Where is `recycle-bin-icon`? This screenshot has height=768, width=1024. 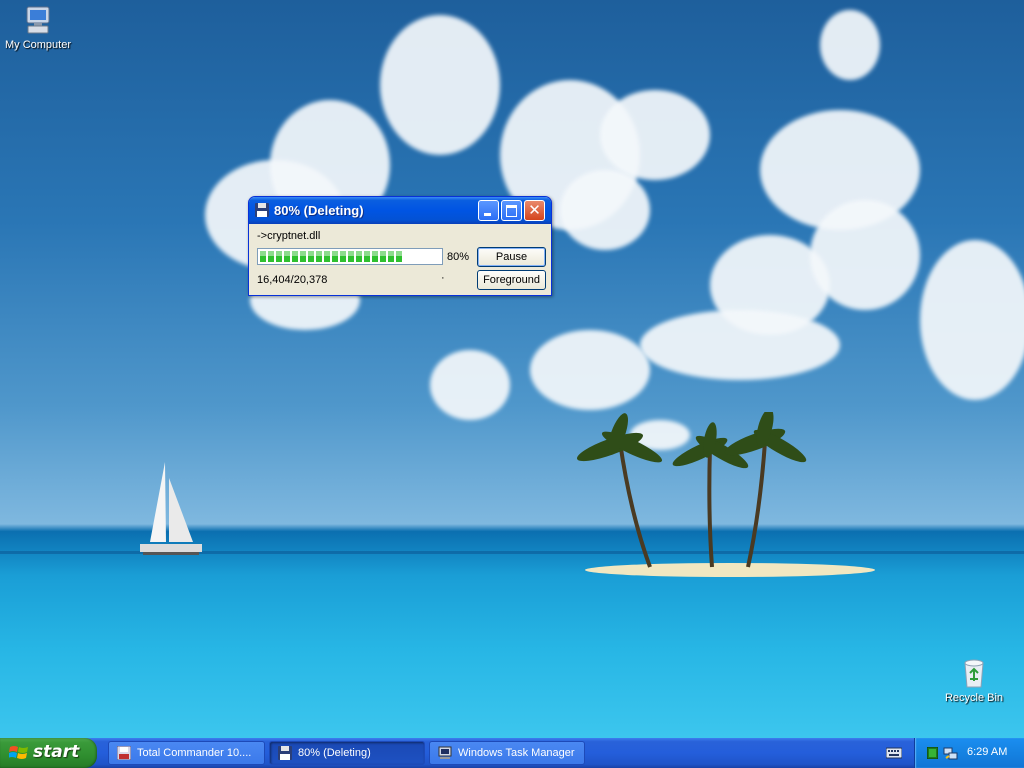
recycle-bin-icon is located at coordinates (974, 673).